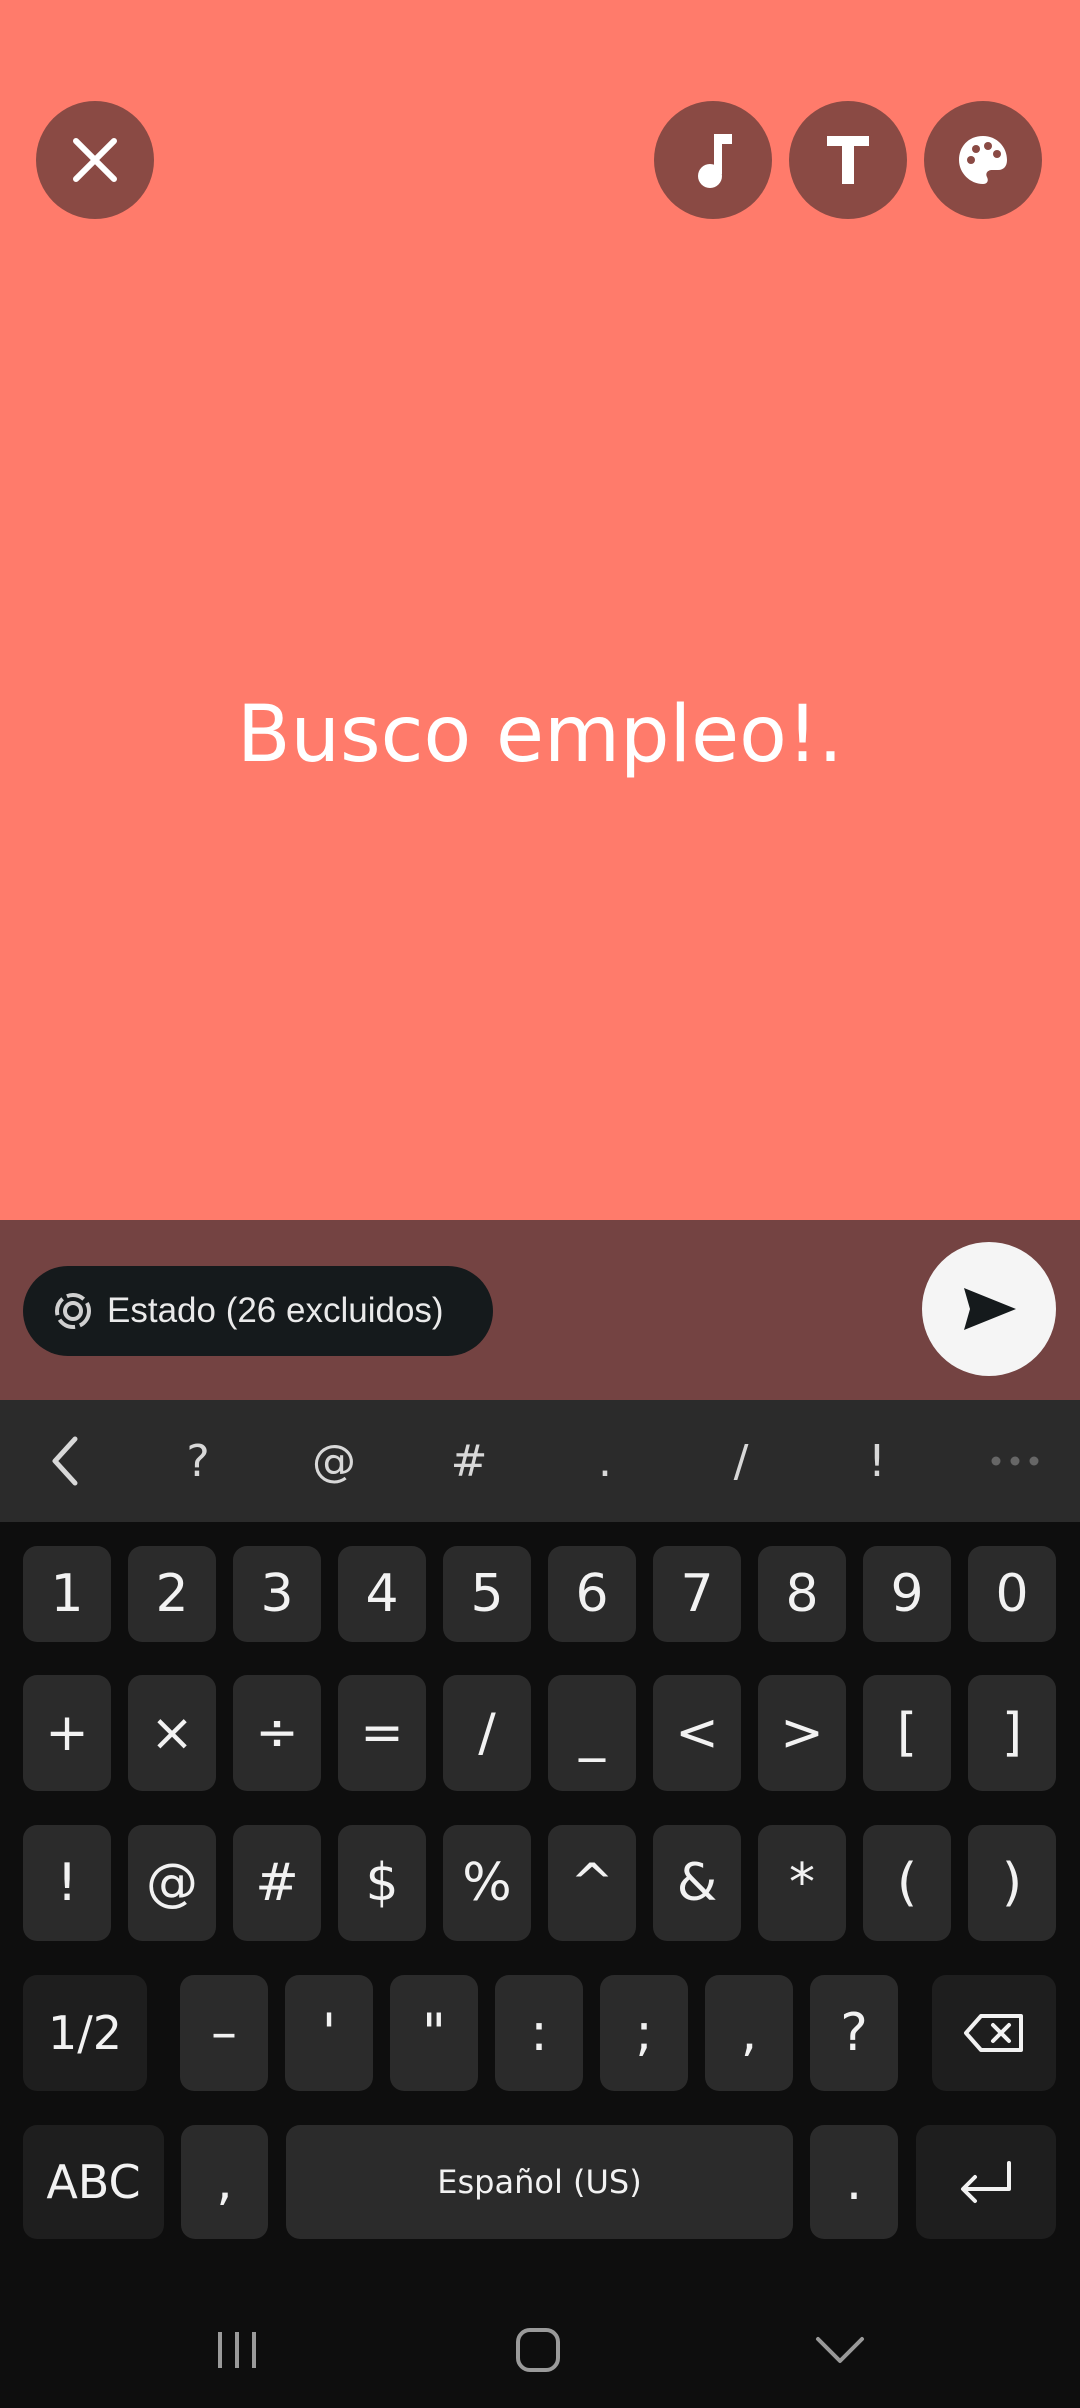 The width and height of the screenshot is (1080, 2408). I want to click on compose-bar: Estado (26 excluidos), so click(540, 1310).